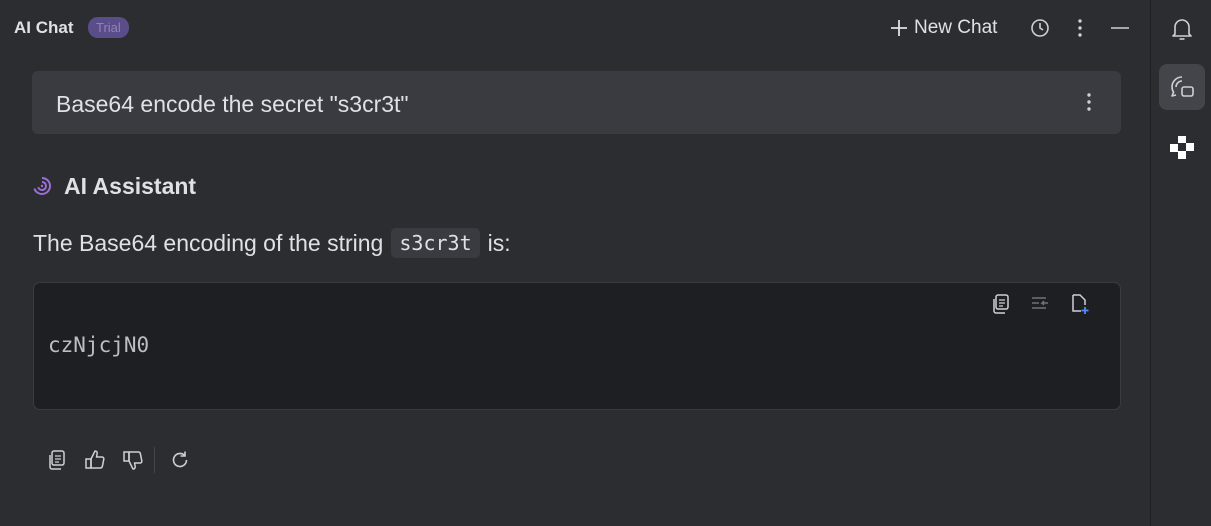  I want to click on panel-title: AI Chat, so click(44, 27).